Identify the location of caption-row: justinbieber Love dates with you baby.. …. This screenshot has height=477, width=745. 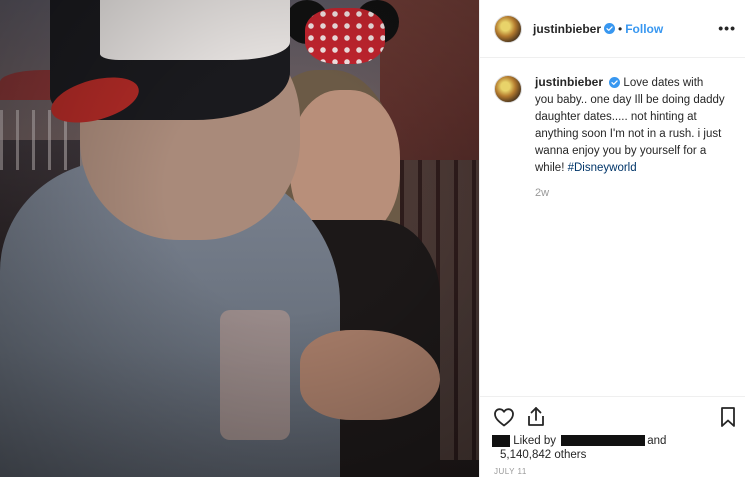
(613, 125).